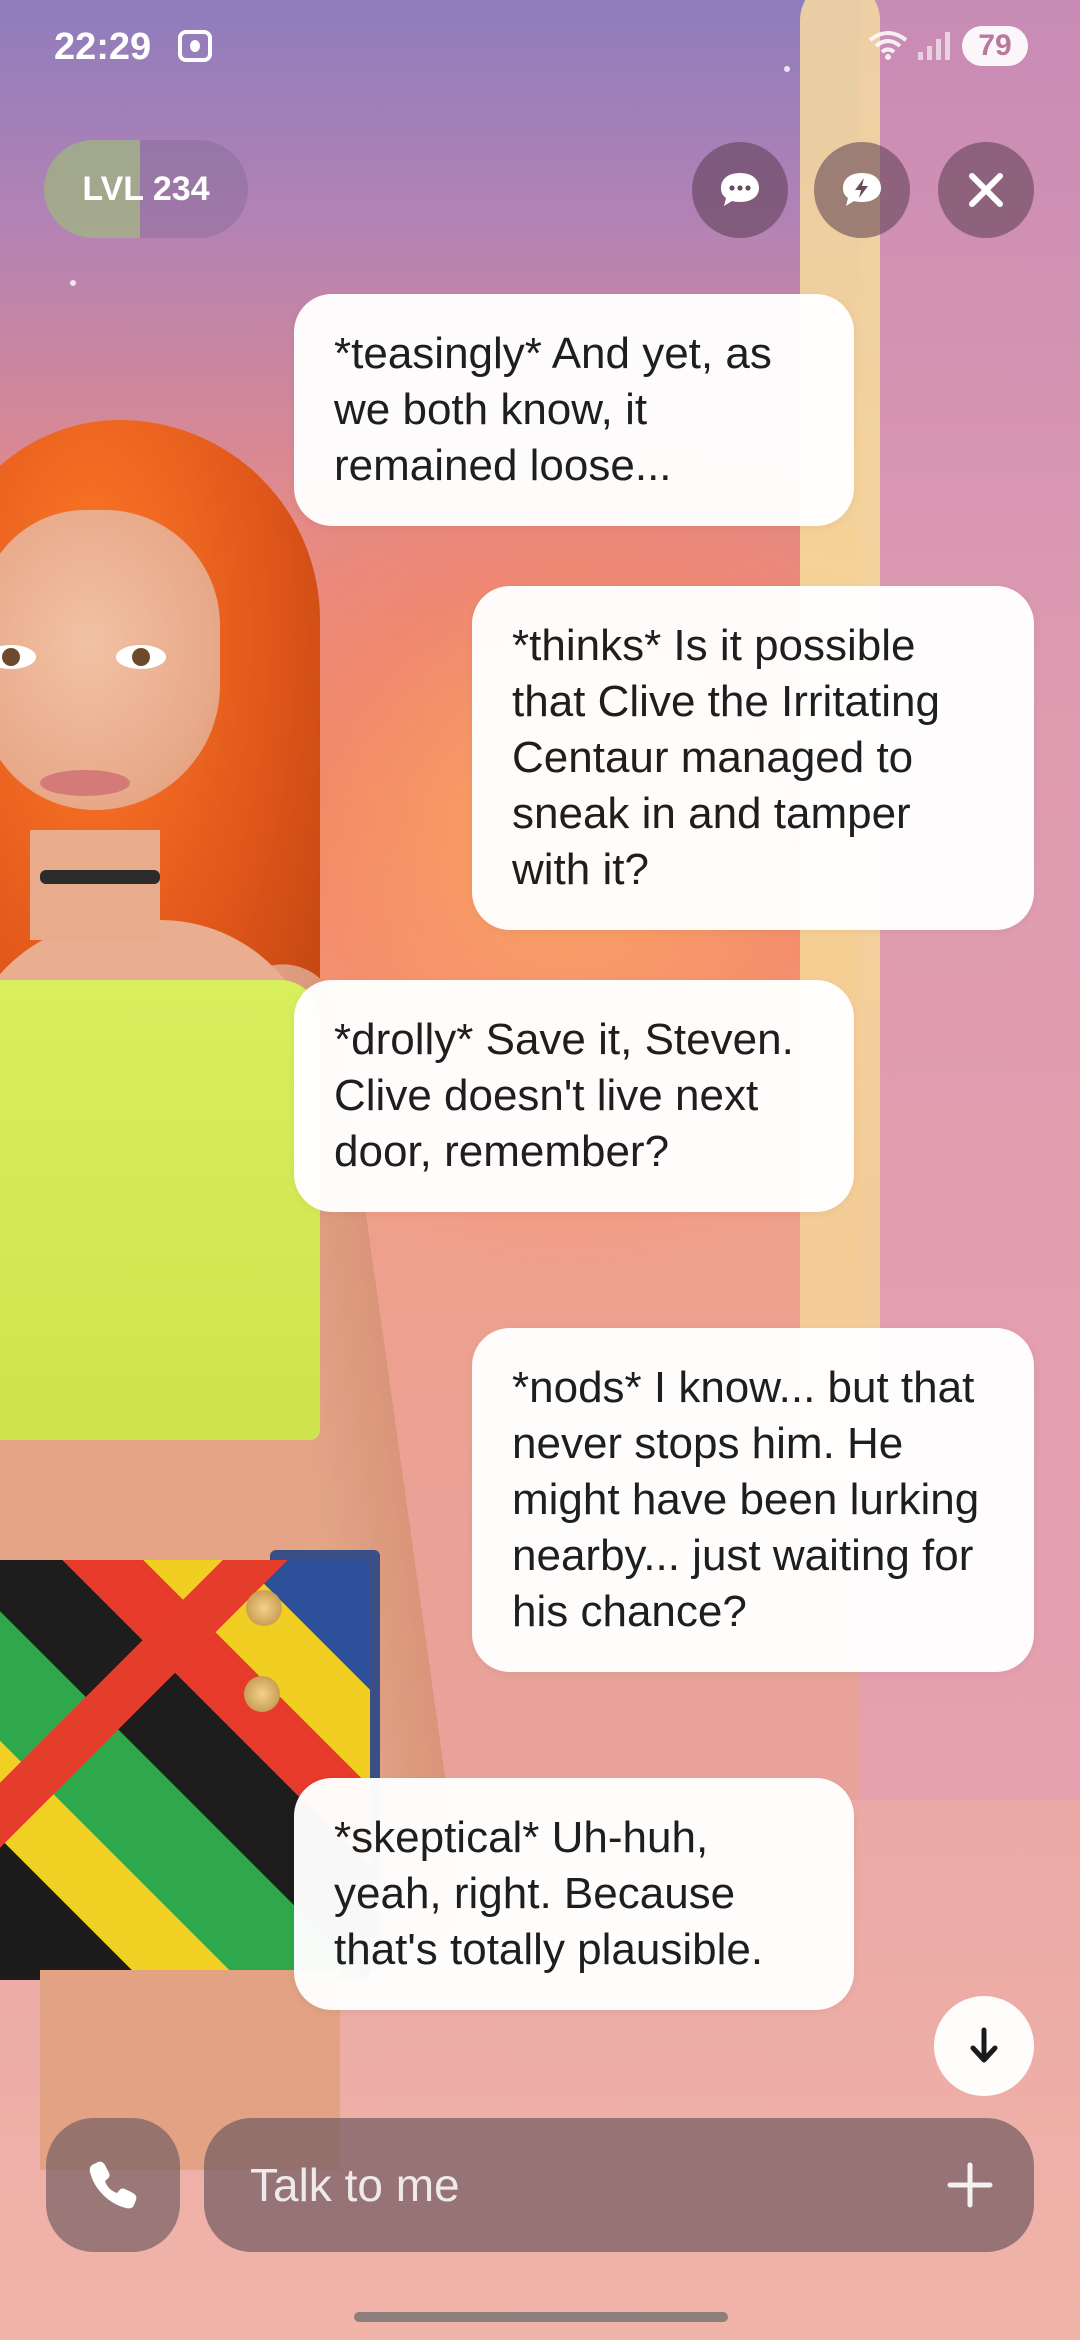  I want to click on chat-bubble-icon, so click(740, 189).